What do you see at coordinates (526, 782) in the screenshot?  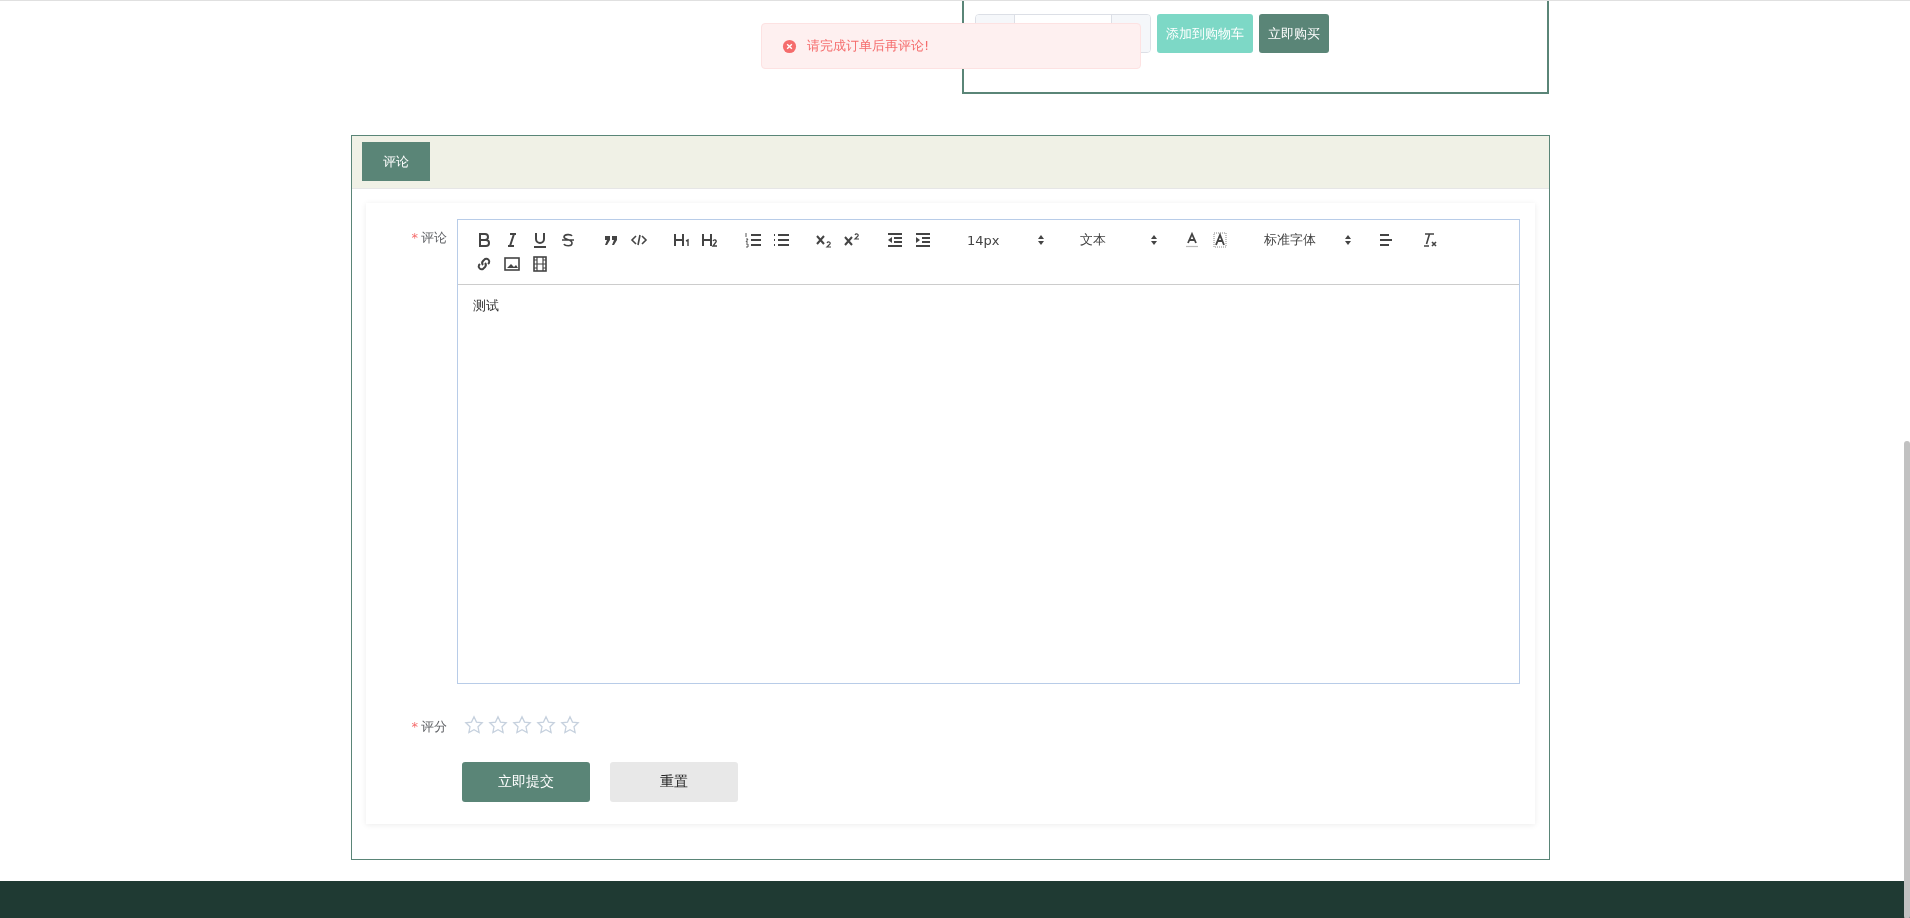 I see `form-button: 立即提交` at bounding box center [526, 782].